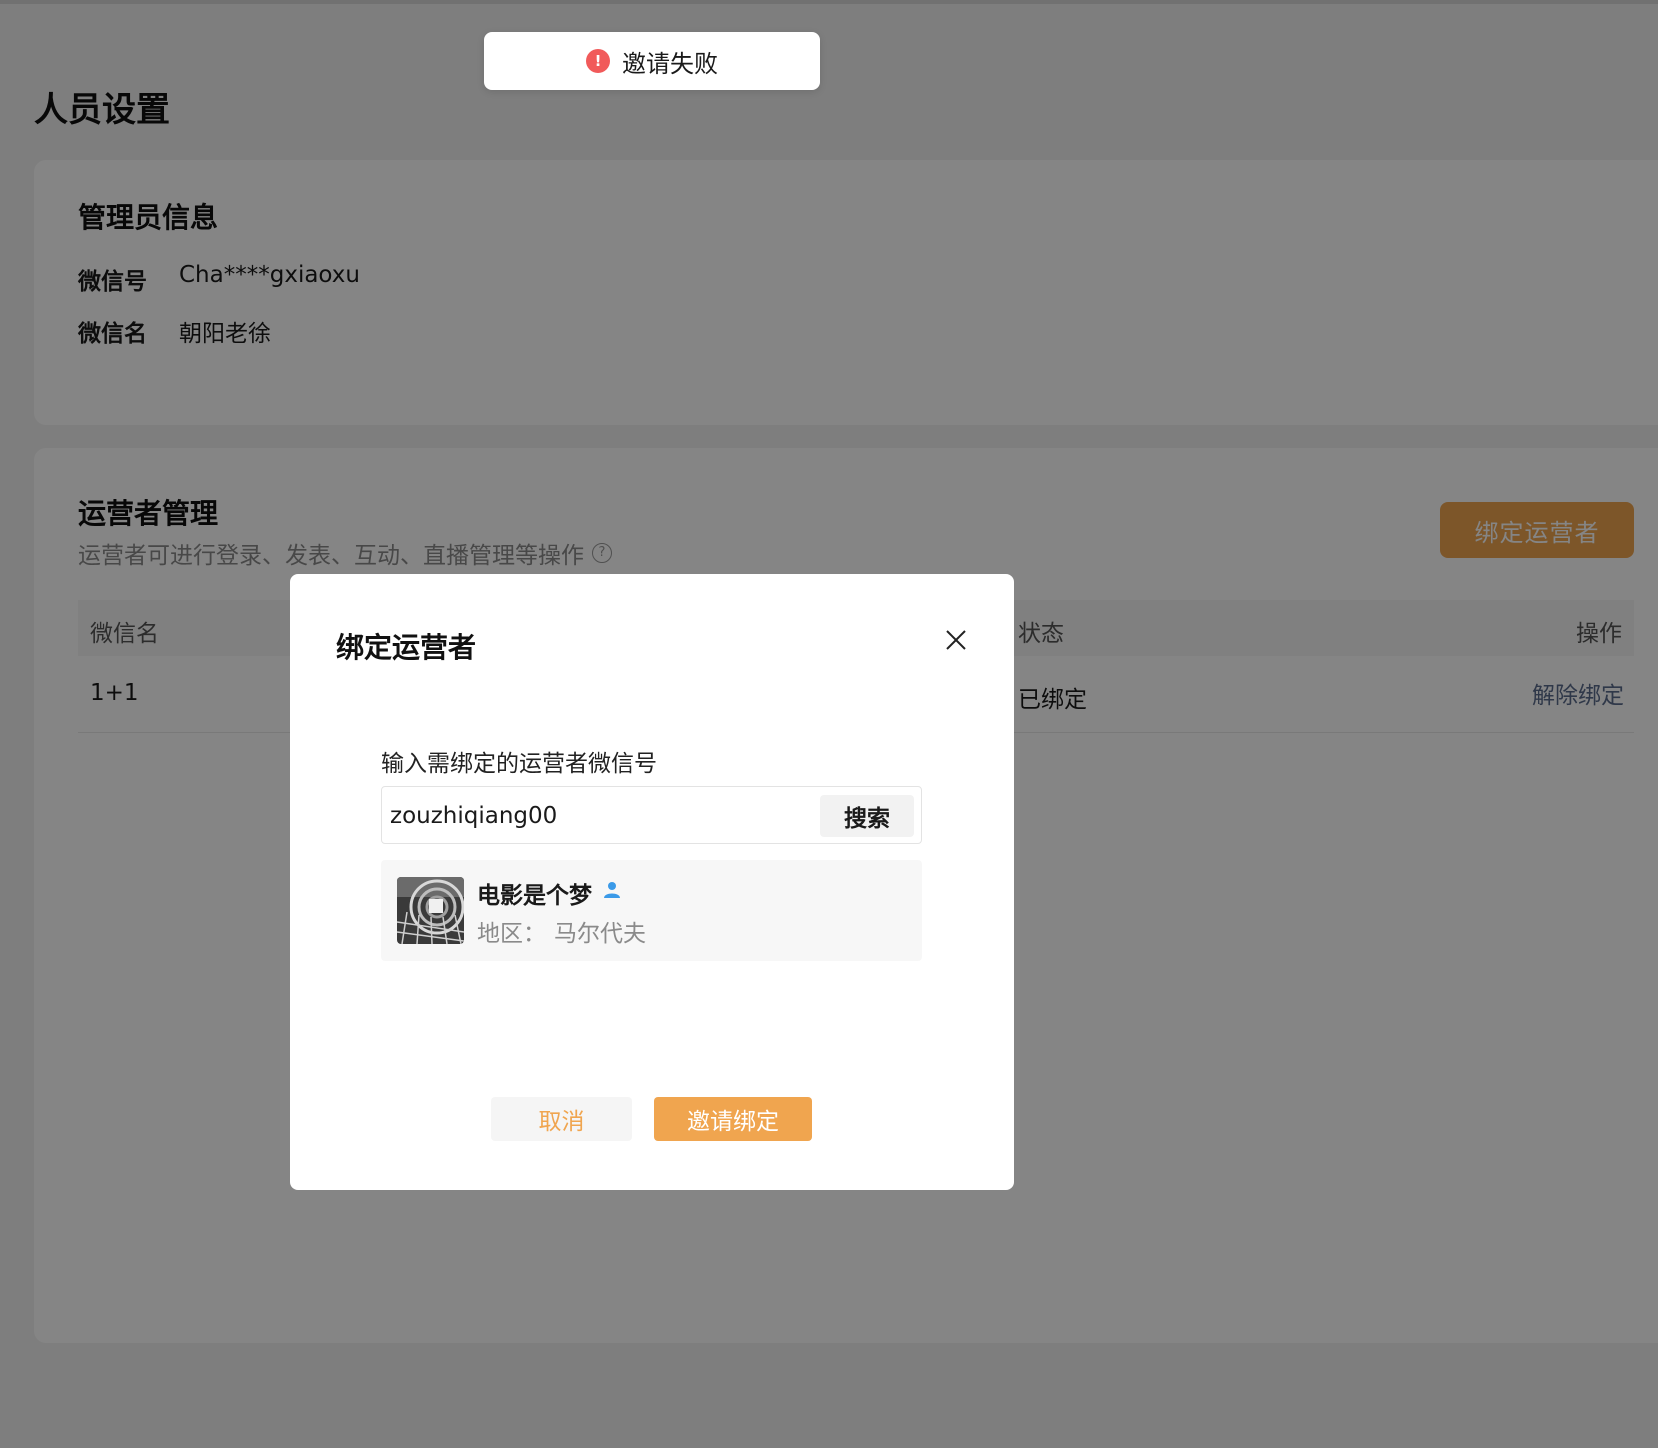 The width and height of the screenshot is (1658, 1448). What do you see at coordinates (612, 893) in the screenshot?
I see `person-icon` at bounding box center [612, 893].